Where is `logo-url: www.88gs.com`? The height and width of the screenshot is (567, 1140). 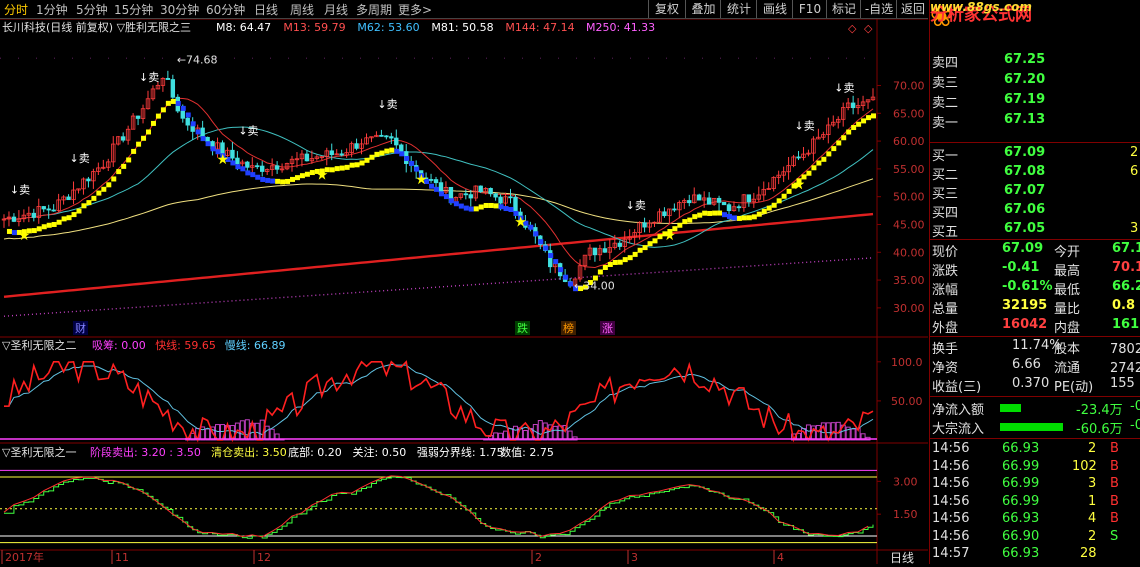 logo-url: www.88gs.com is located at coordinates (981, 7).